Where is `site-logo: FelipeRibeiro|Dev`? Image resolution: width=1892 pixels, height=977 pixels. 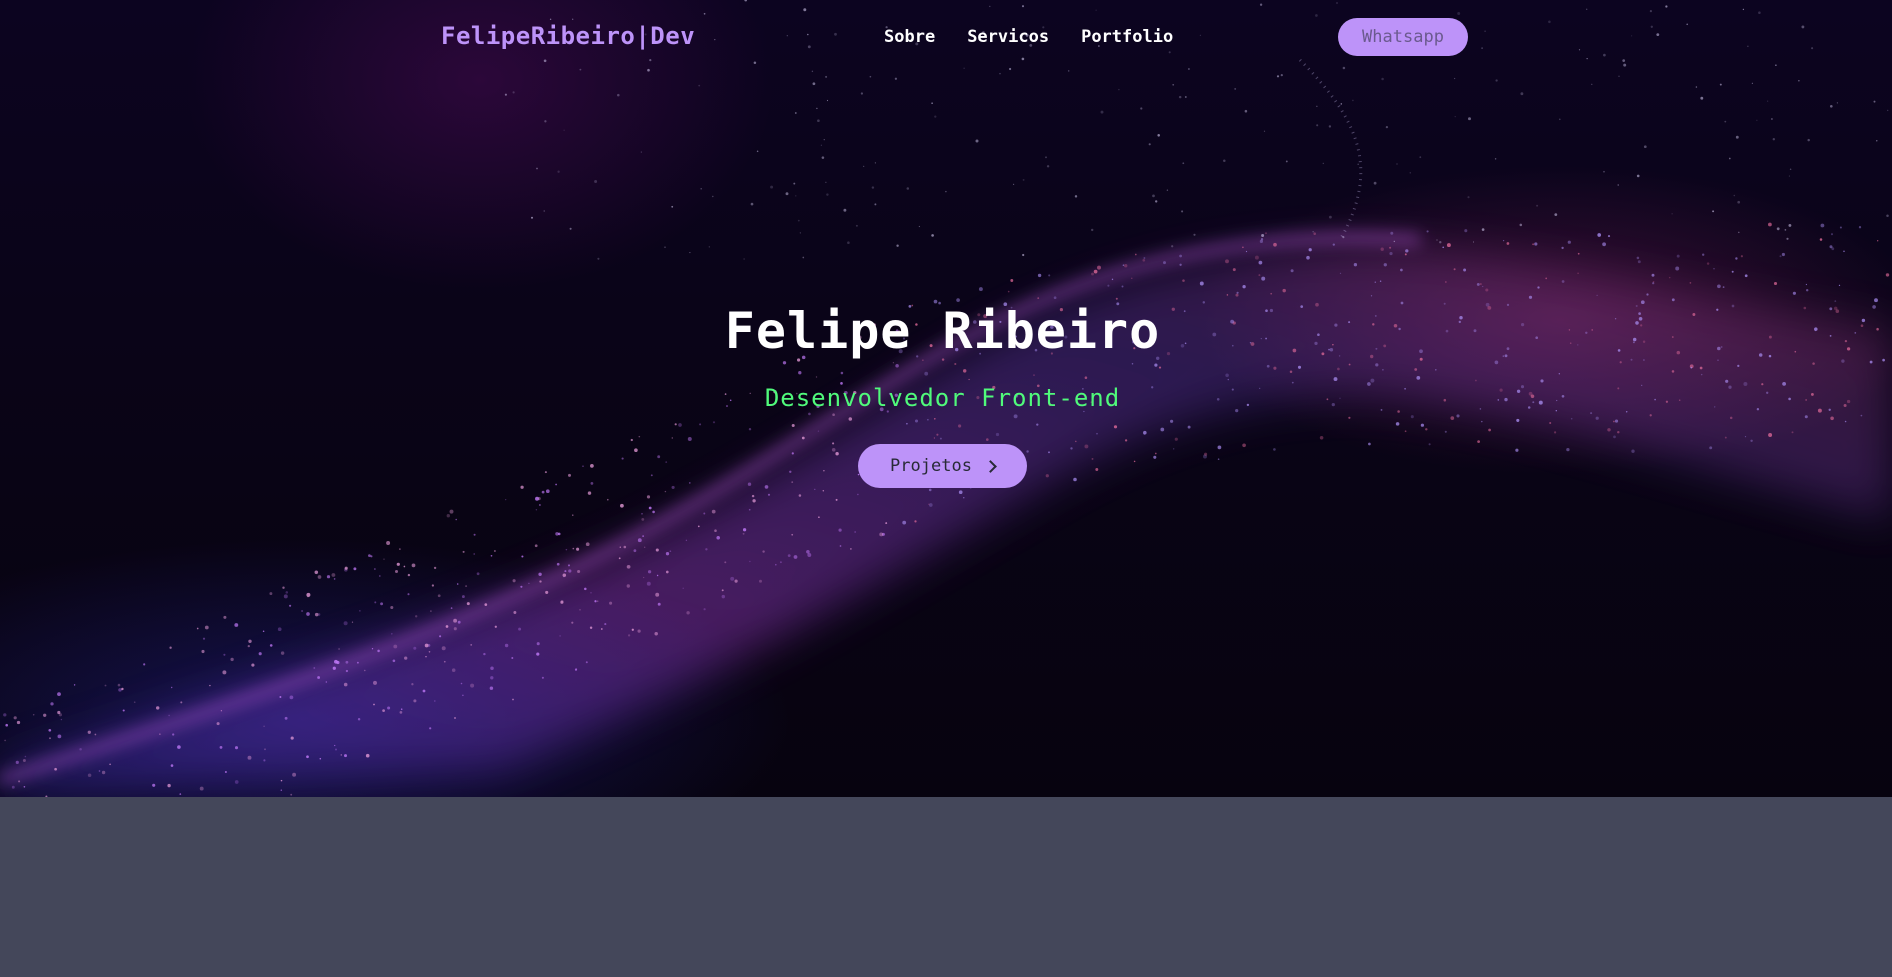 site-logo: FelipeRibeiro|Dev is located at coordinates (568, 36).